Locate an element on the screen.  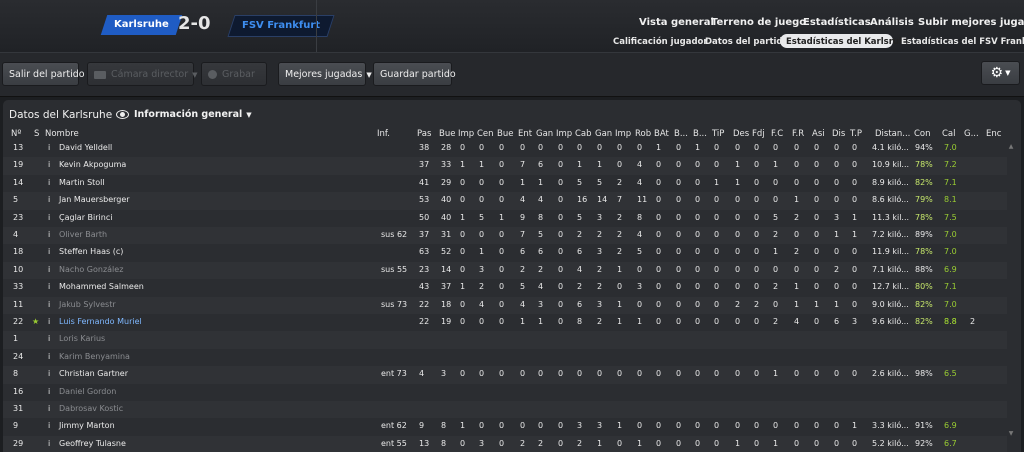
subtab-estadisticas-karlsruhe: Estadísticas del Karlsruhe is located at coordinates (848, 42).